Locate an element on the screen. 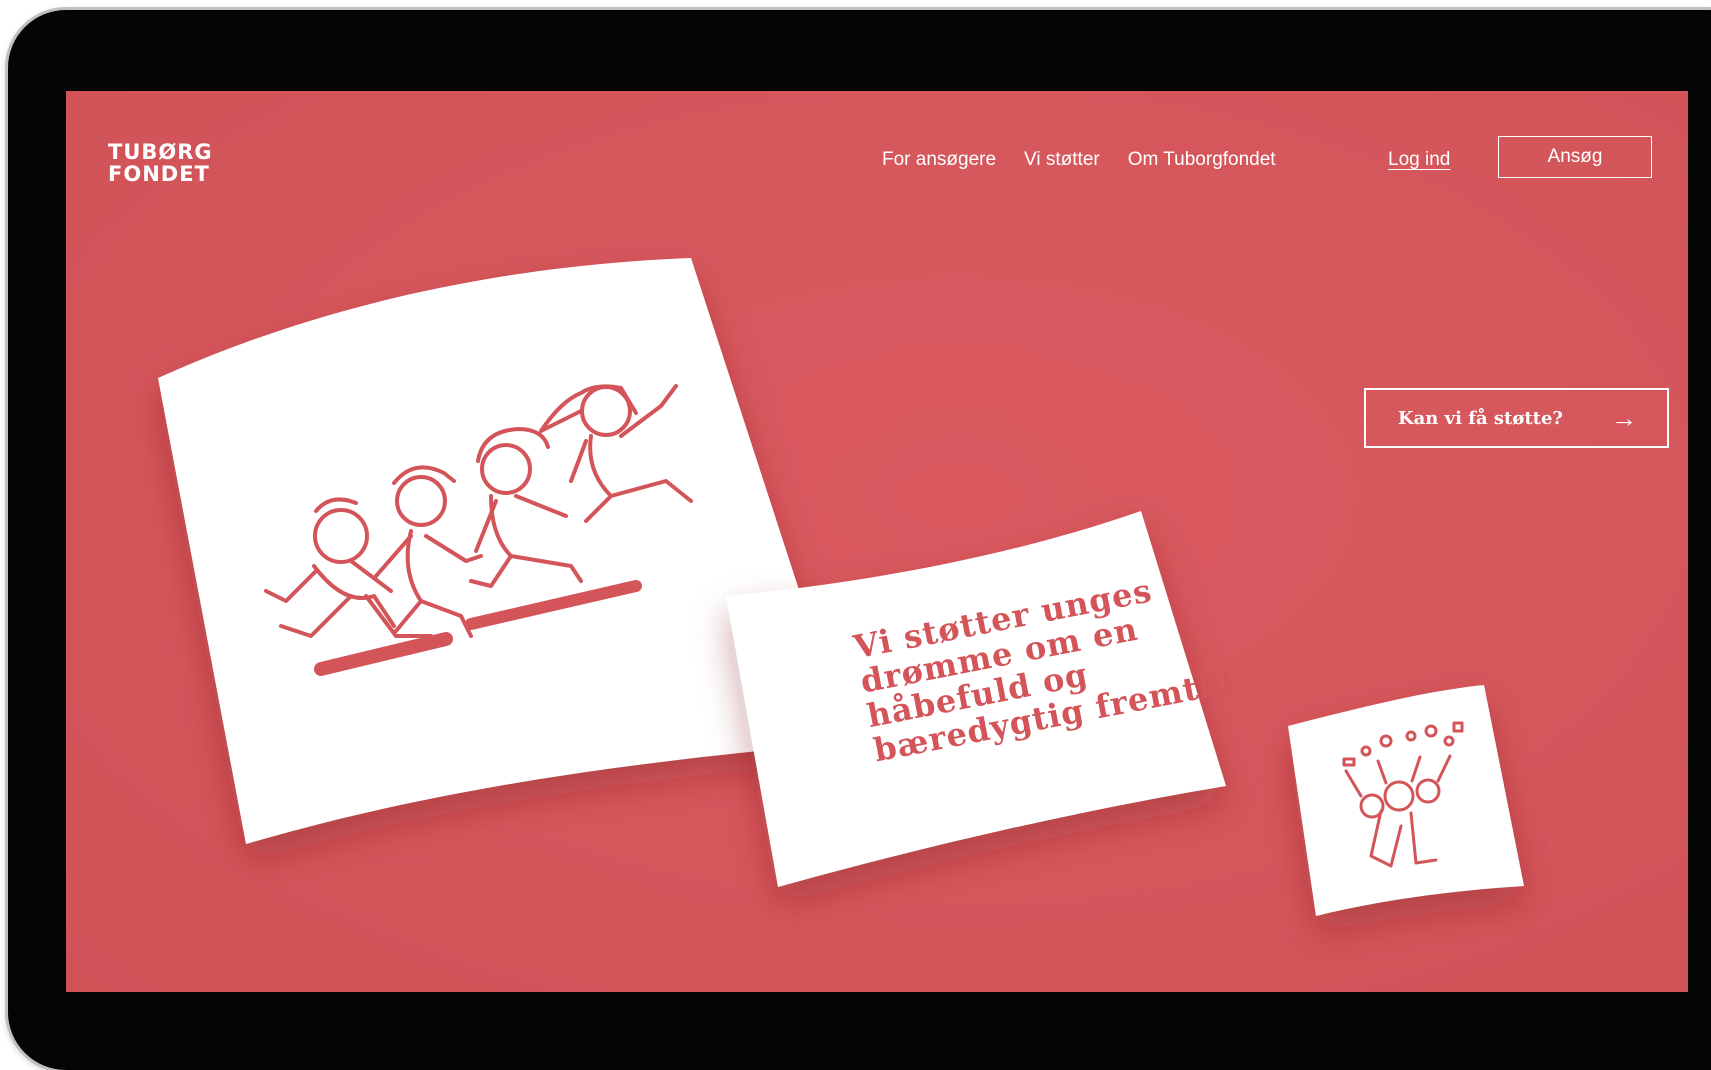 This screenshot has width=1711, height=1070. nav-item-for-ansogere: For ansøgere is located at coordinates (939, 160).